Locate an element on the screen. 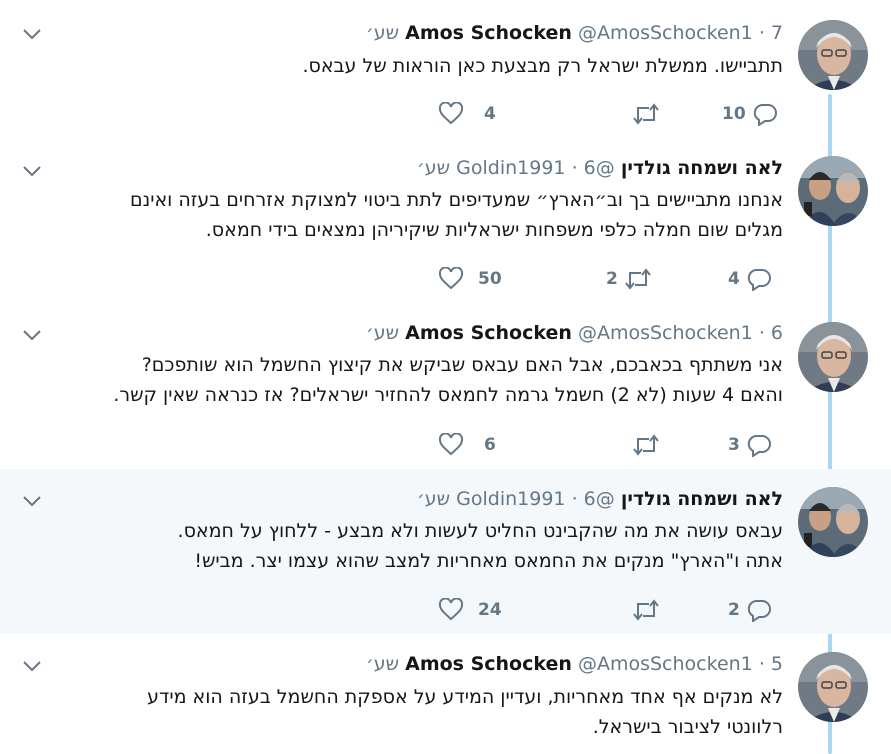 This screenshot has height=754, width=891. tweet-text-line: רלוונטי לציבור בישראל. is located at coordinates (687, 727).